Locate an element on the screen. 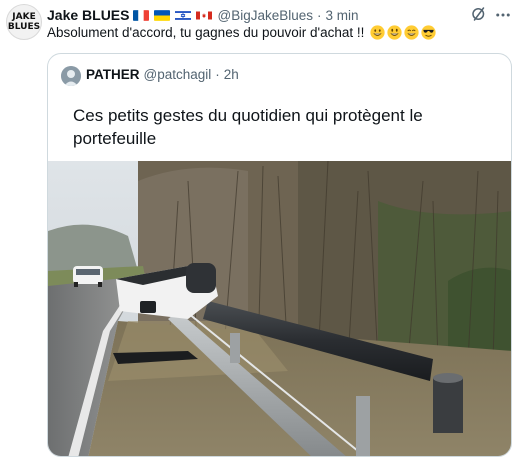 The width and height of the screenshot is (519, 463). quote-author-handle: @patchagil is located at coordinates (178, 74).